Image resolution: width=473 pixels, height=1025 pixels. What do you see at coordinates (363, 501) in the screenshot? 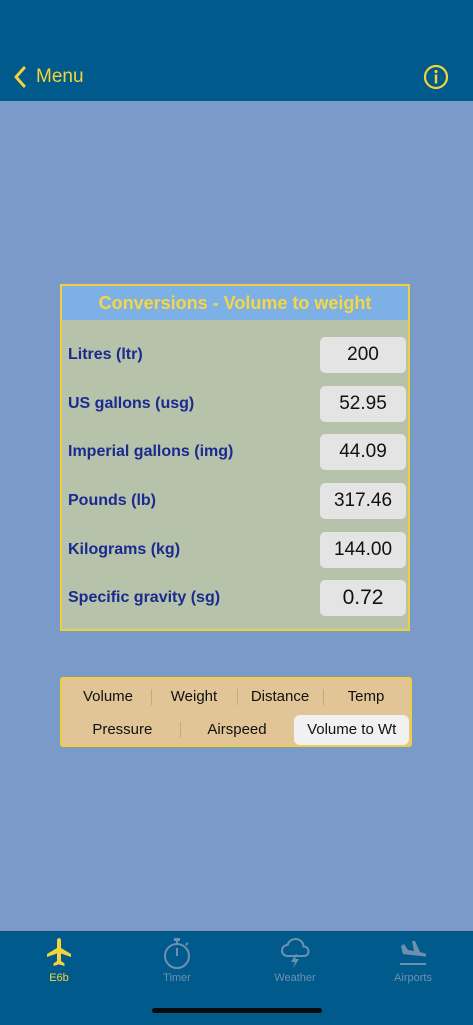
I see `pounds-field: 317.46` at bounding box center [363, 501].